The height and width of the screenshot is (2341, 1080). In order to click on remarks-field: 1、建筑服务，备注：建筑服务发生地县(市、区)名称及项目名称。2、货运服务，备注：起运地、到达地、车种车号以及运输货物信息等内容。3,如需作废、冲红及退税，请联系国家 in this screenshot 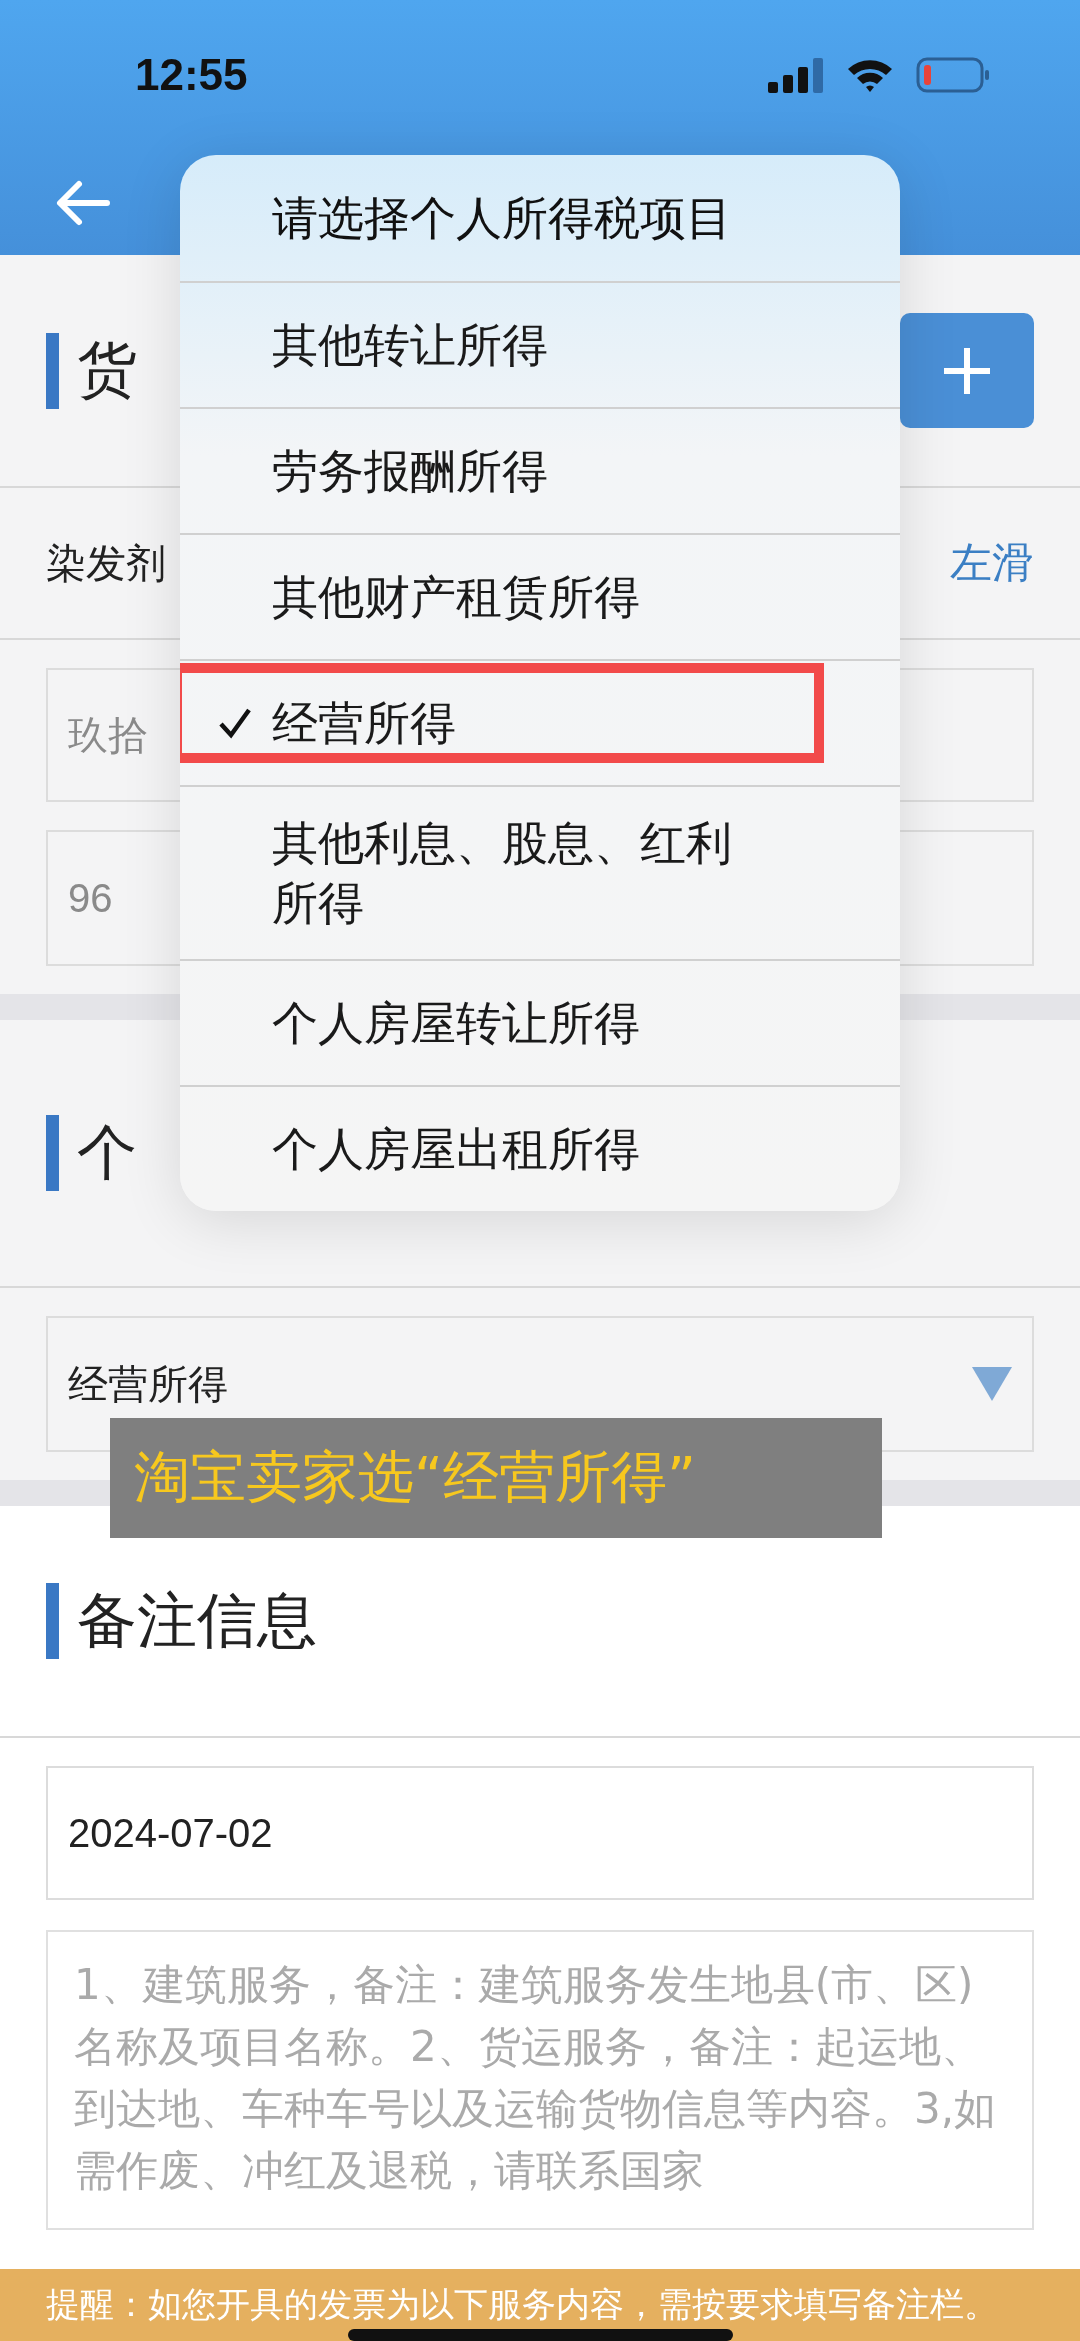, I will do `click(540, 2080)`.